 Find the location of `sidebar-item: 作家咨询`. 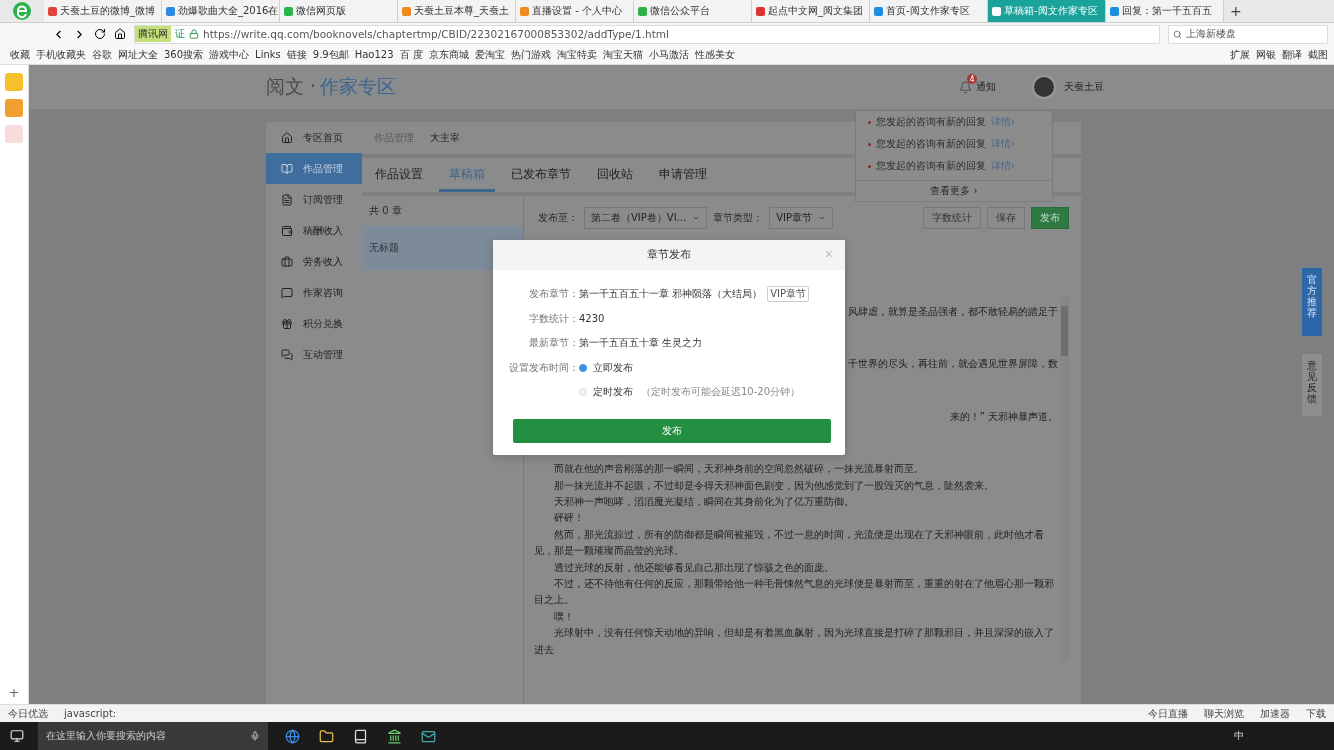

sidebar-item: 作家咨询 is located at coordinates (314, 292).